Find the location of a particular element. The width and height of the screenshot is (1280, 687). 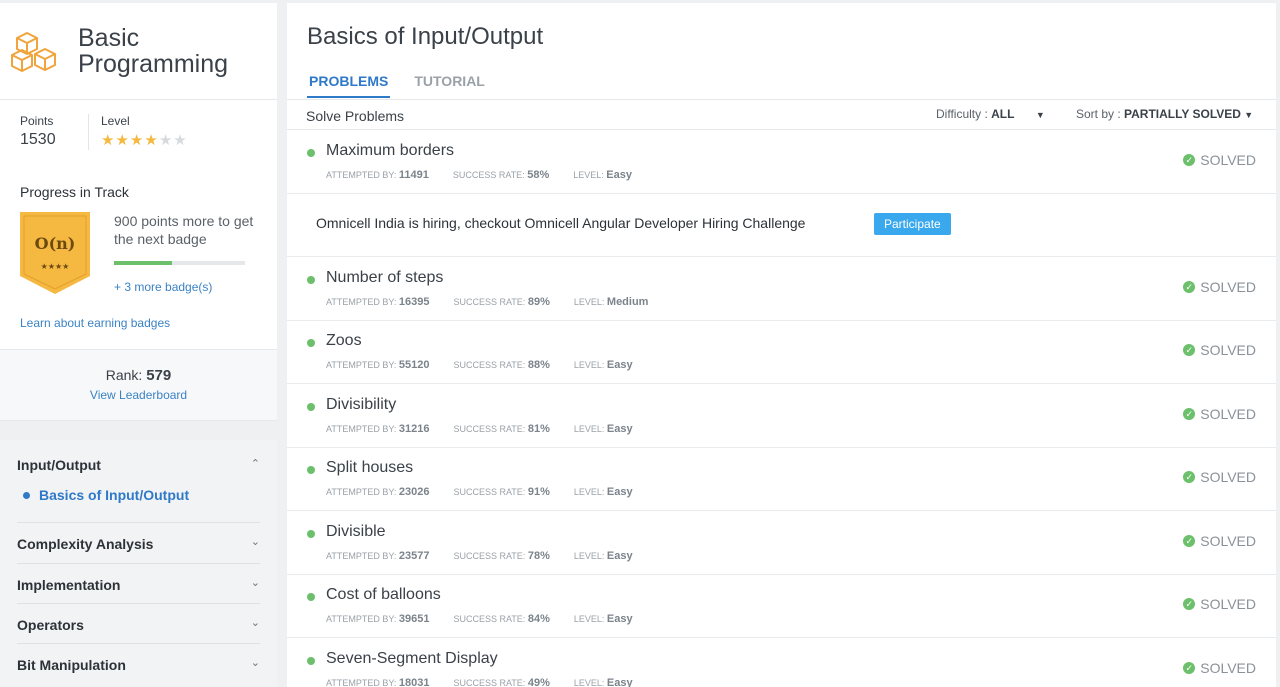

points-block: Points 1530 is located at coordinates (38, 131).